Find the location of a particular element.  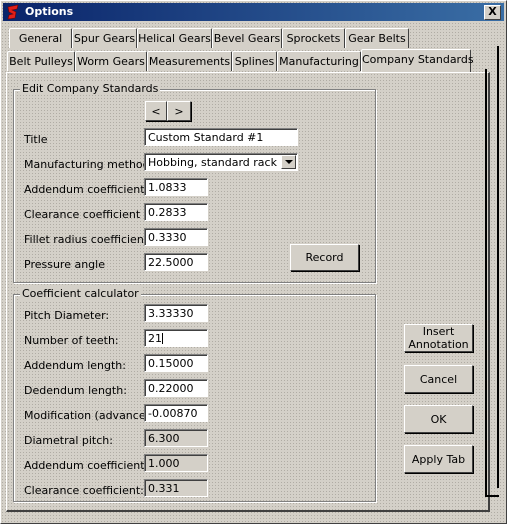

tab-manufacturing: Manufacturing is located at coordinates (319, 61).